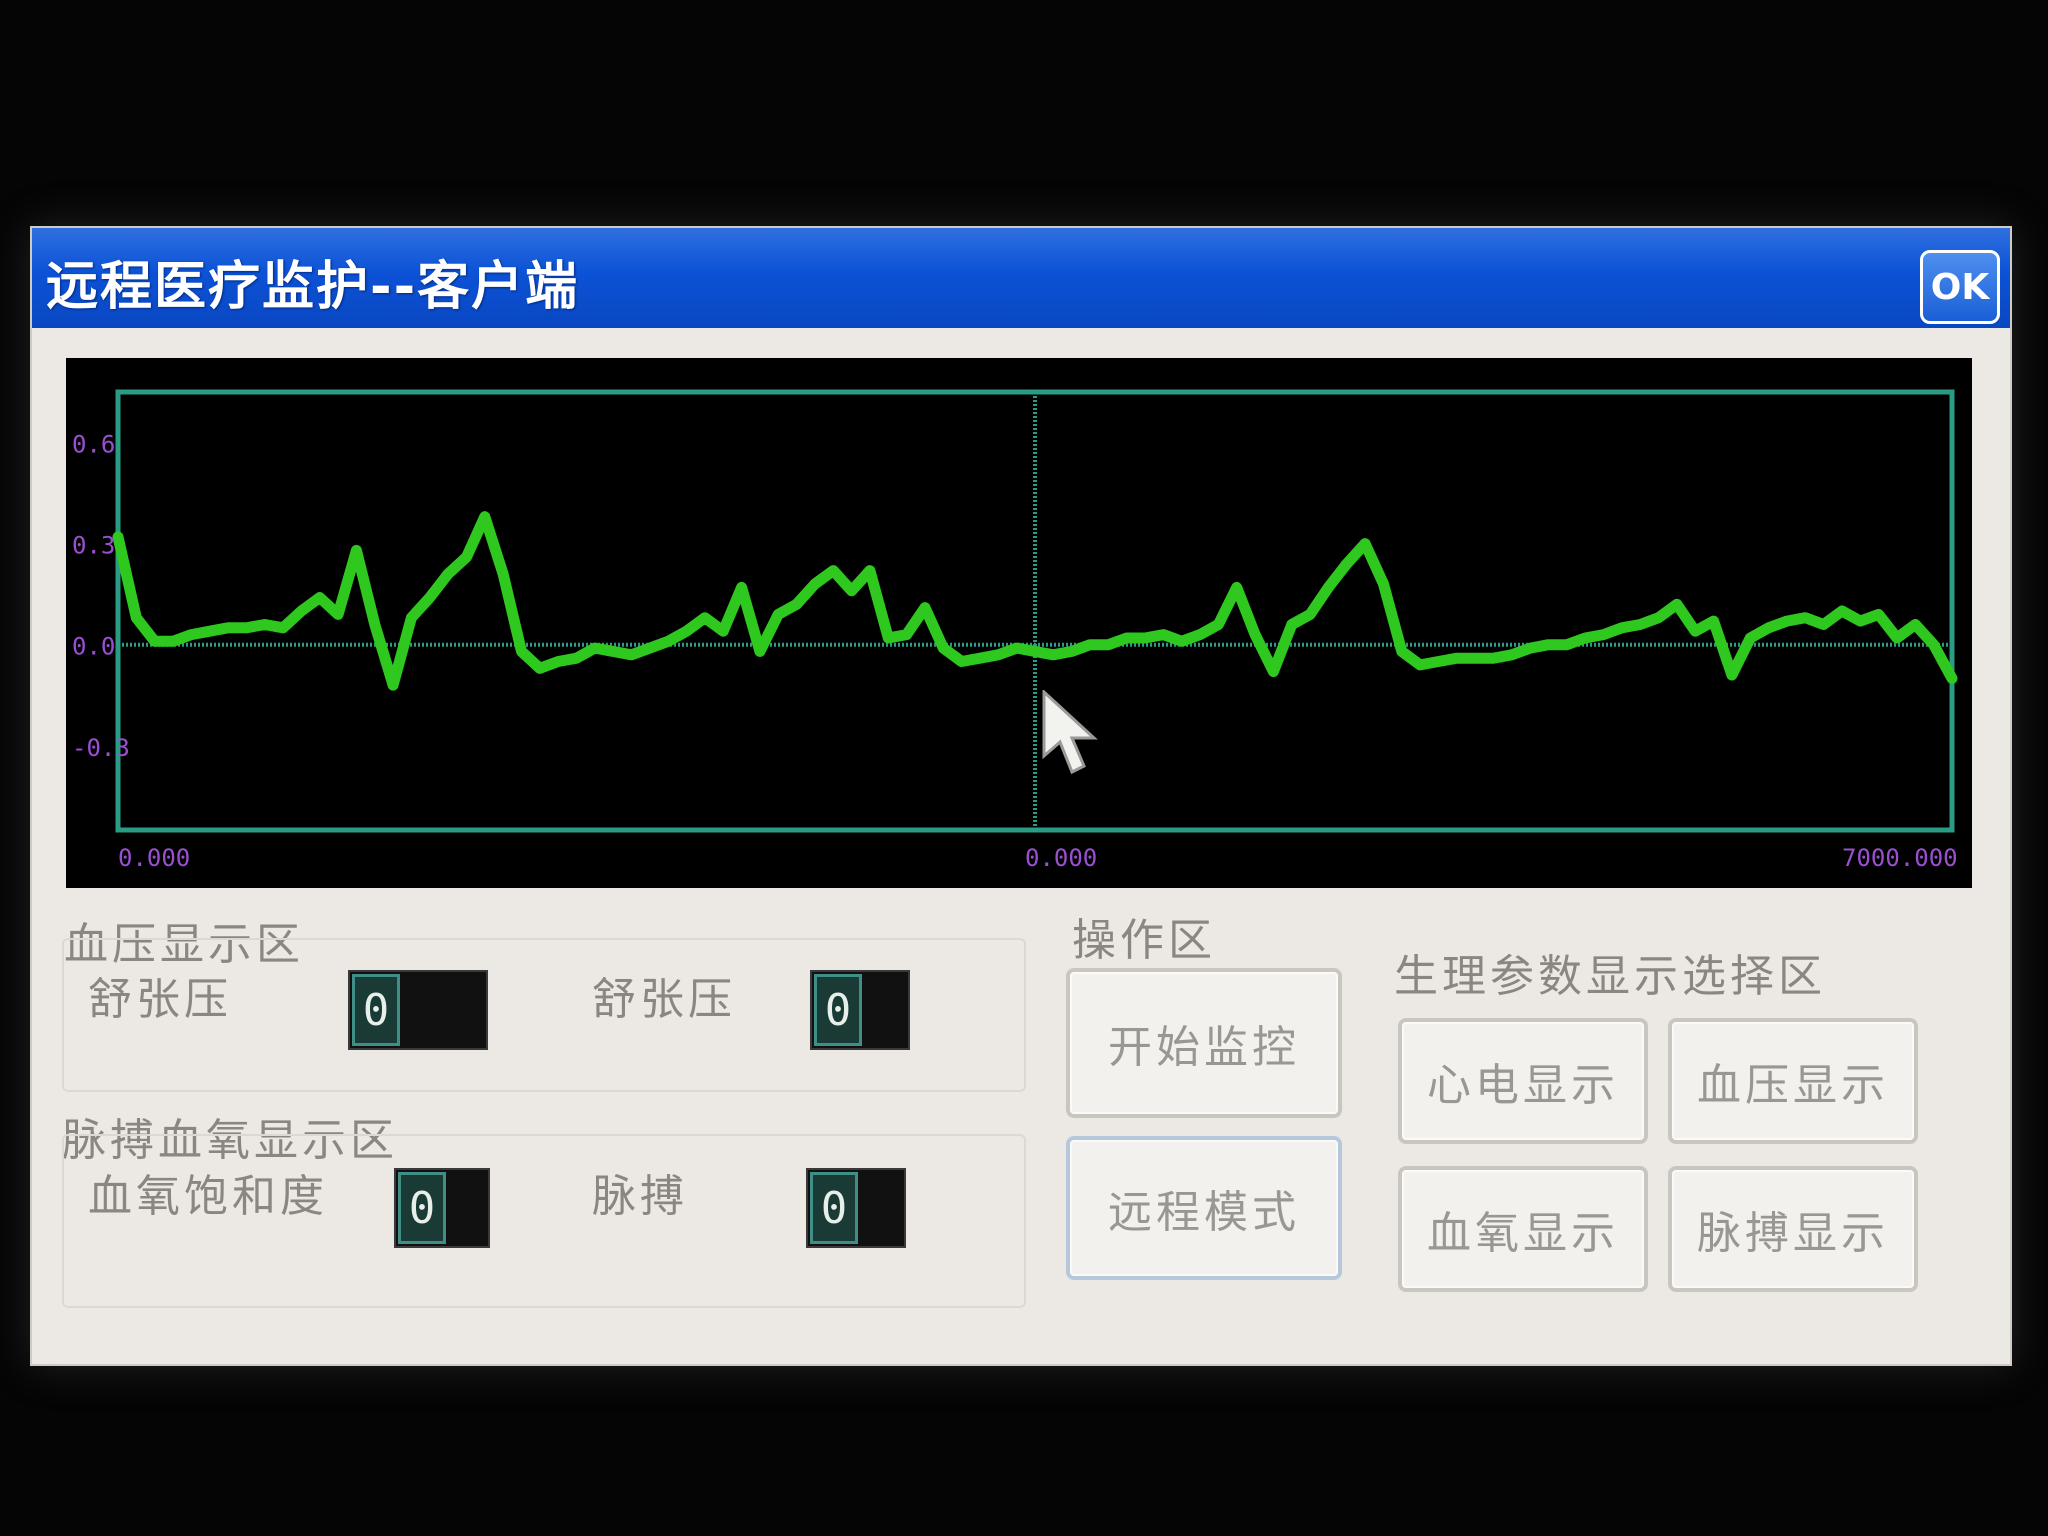 The image size is (2048, 1536). I want to click on mouse-cursor-icon, so click(1070, 732).